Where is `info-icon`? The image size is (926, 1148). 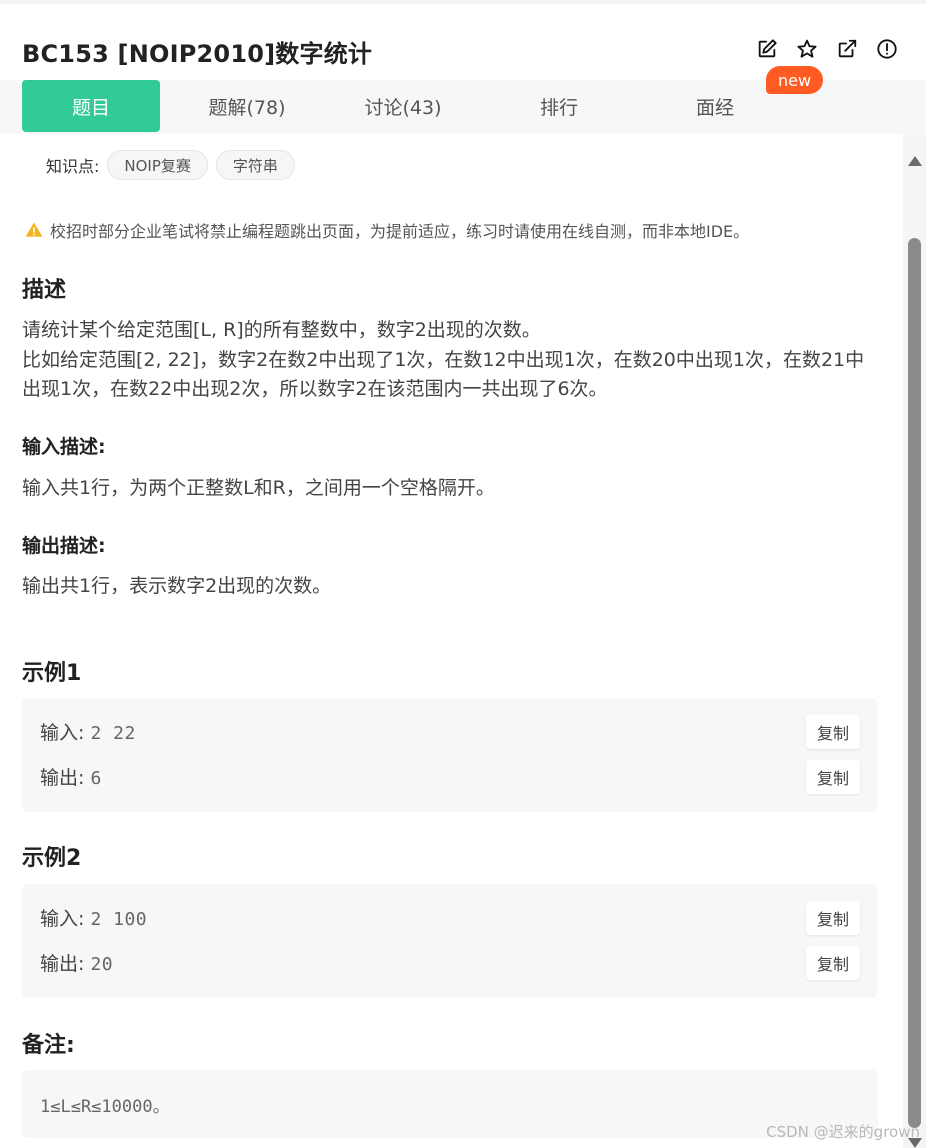
info-icon is located at coordinates (887, 49).